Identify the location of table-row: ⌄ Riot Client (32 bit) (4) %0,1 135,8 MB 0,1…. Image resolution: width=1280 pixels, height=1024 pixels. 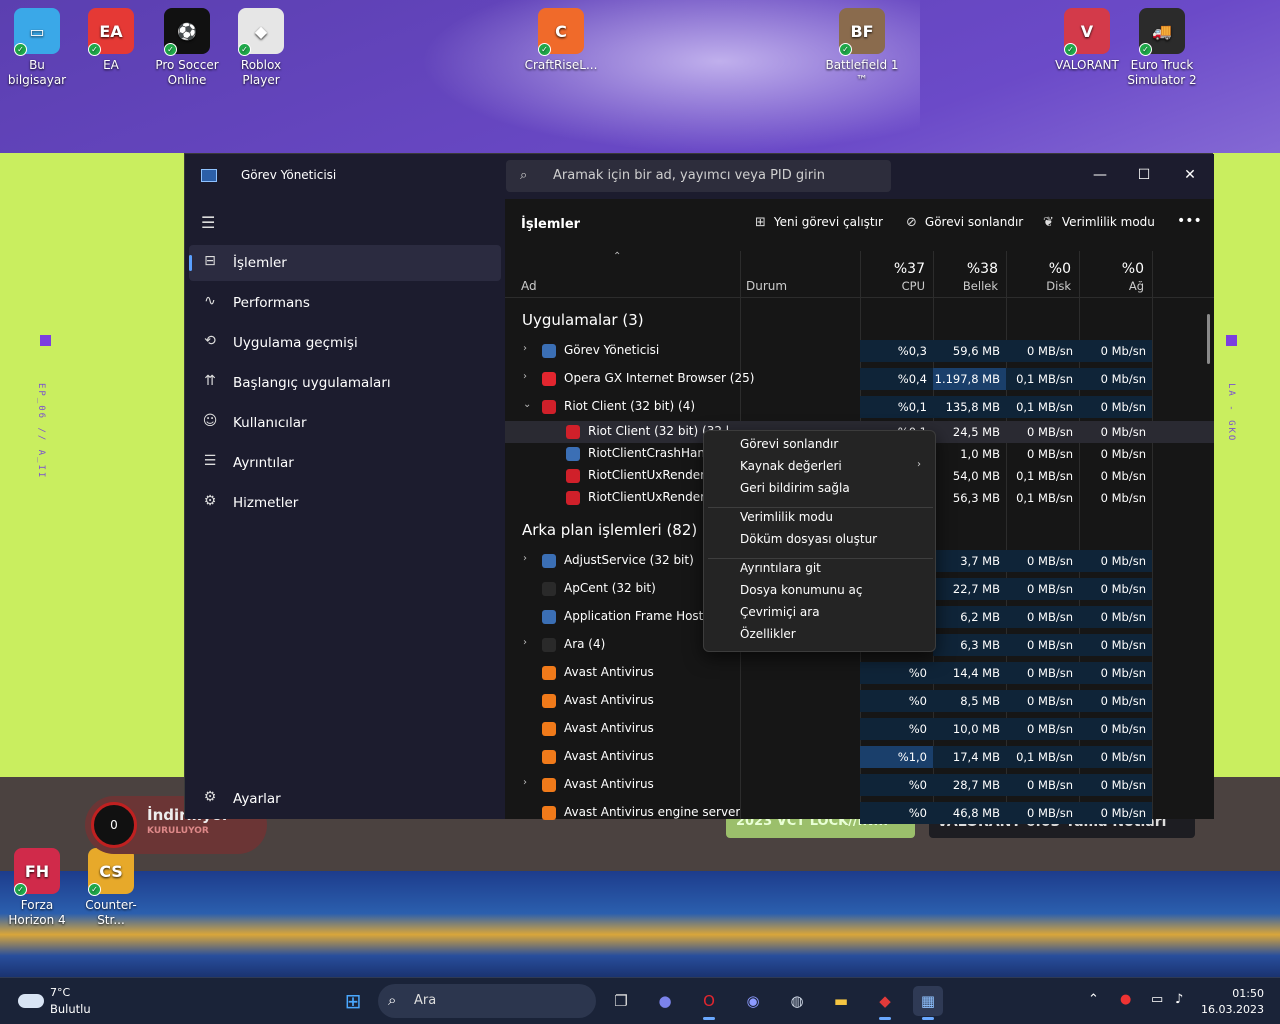
(859, 407).